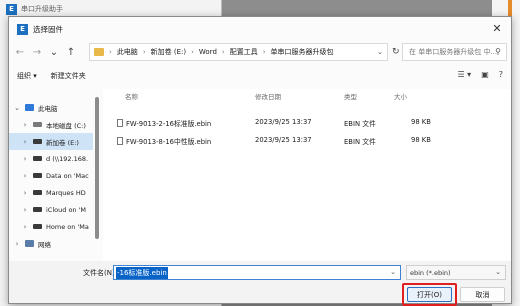  I want to click on sidebar-item-drive-c: › 本地磁盘 (C:), so click(51, 124).